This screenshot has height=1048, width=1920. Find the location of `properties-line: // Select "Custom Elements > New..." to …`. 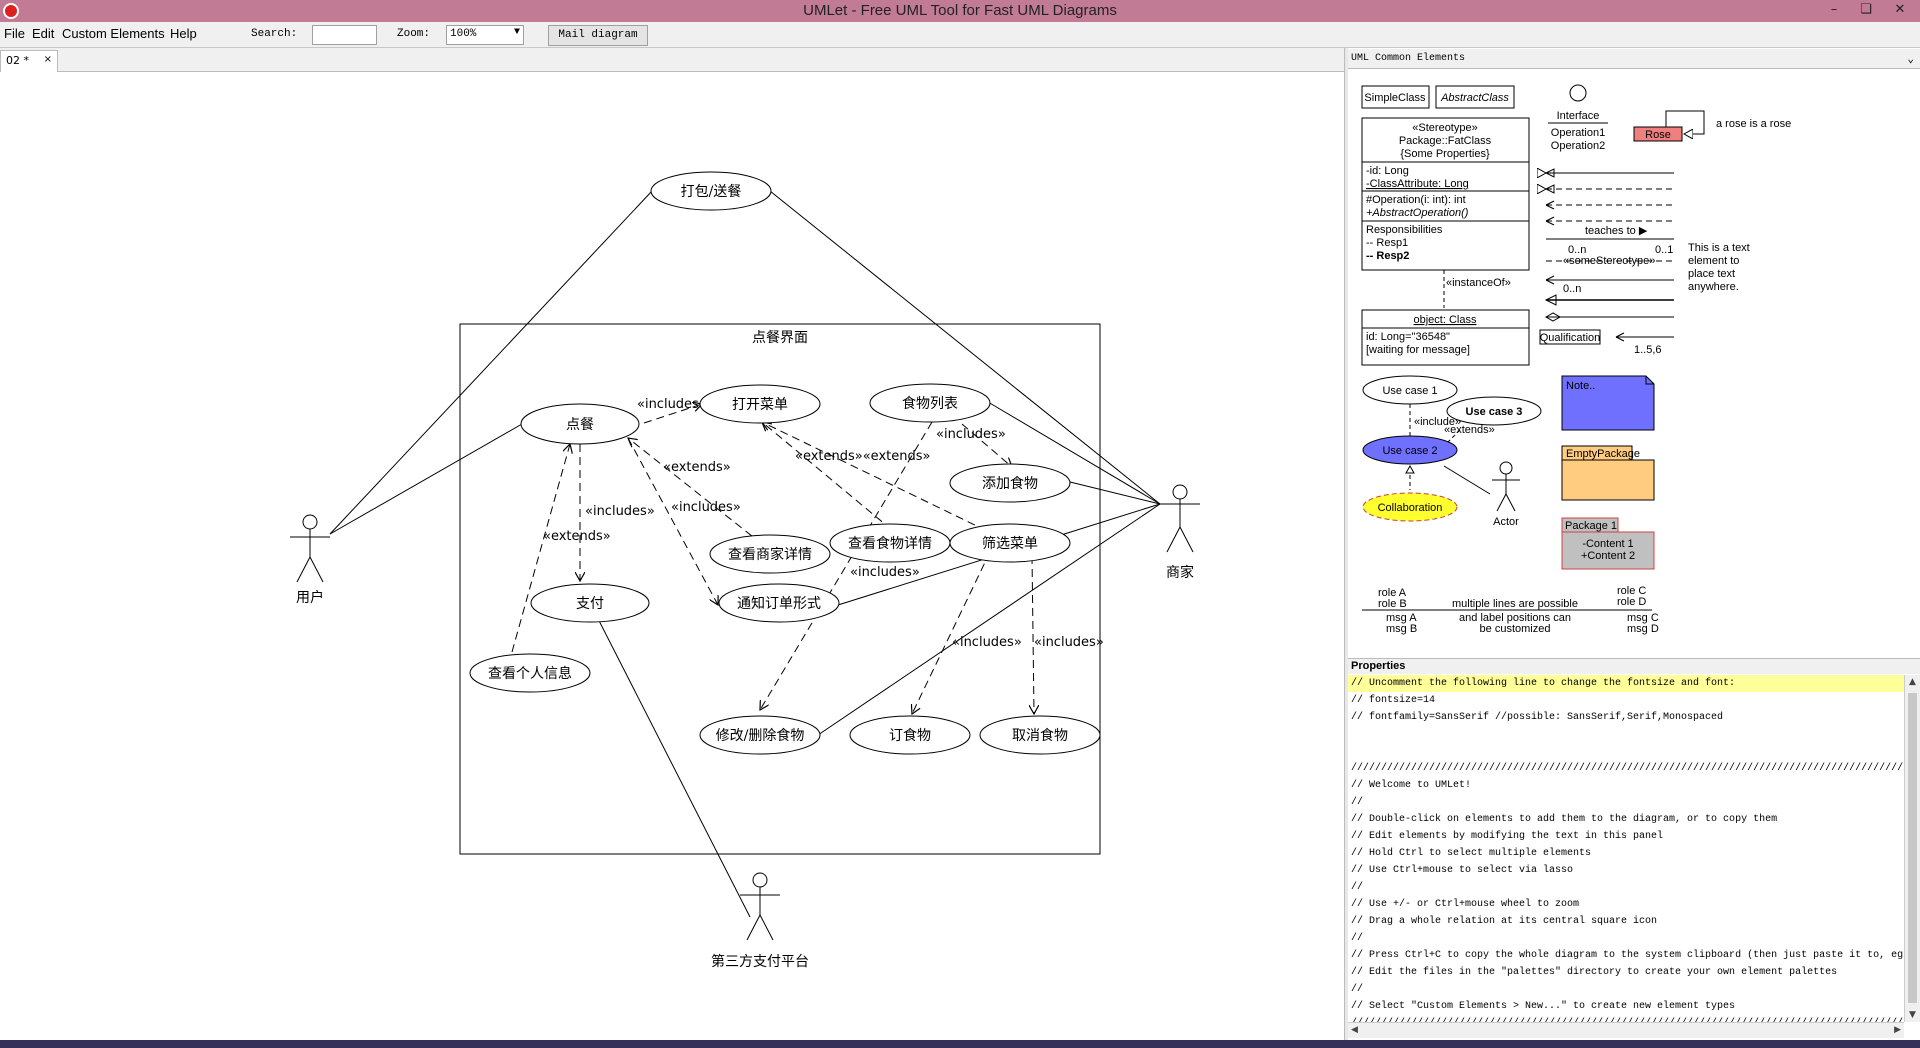

properties-line: // Select "Custom Elements > New..." to … is located at coordinates (1626, 1006).